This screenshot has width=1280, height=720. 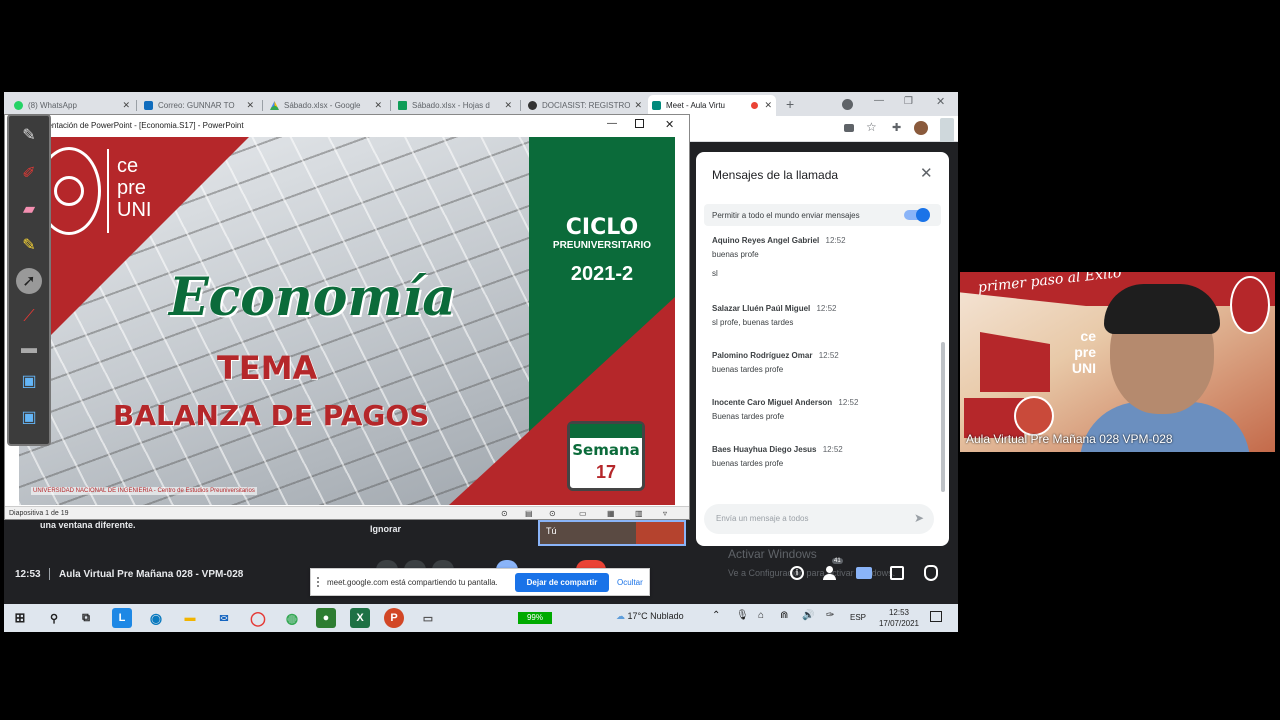 I want to click on calendar-icon: Semana 17, so click(x=606, y=456).